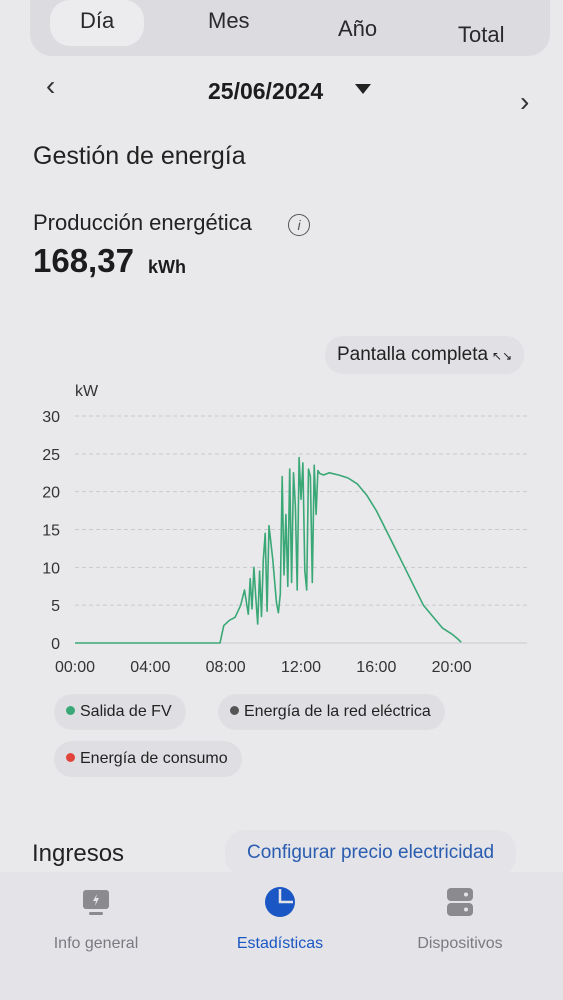 This screenshot has width=563, height=1000. What do you see at coordinates (83, 260) in the screenshot?
I see `production-value: 168,37` at bounding box center [83, 260].